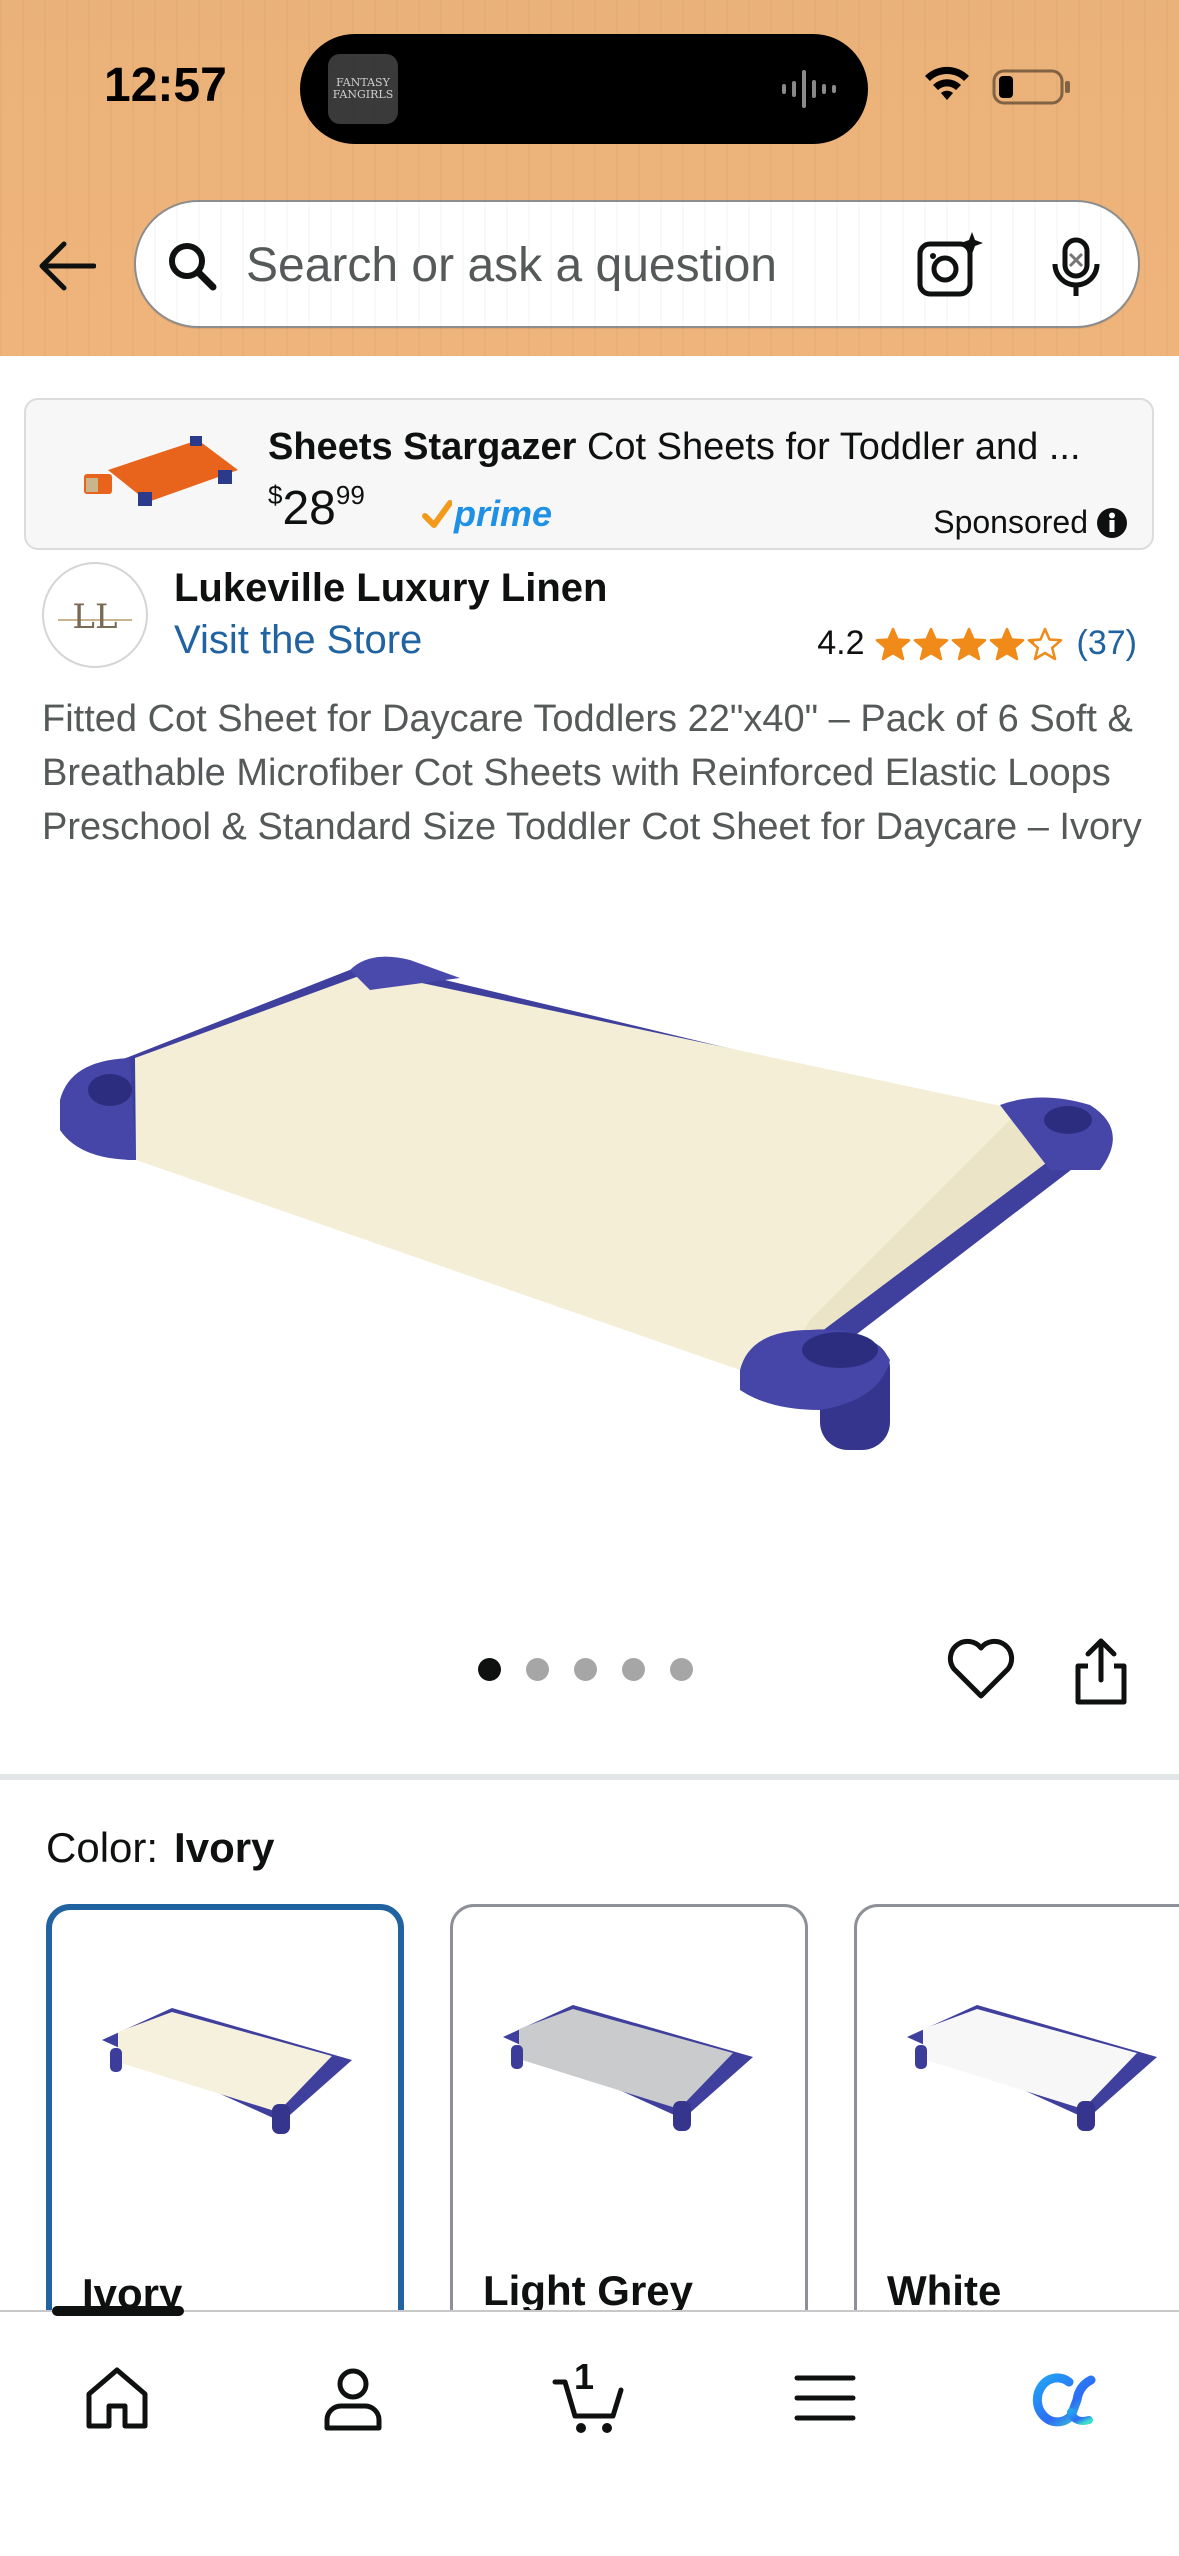 The width and height of the screenshot is (1179, 2556). I want to click on ad-price: $2899, so click(316, 508).